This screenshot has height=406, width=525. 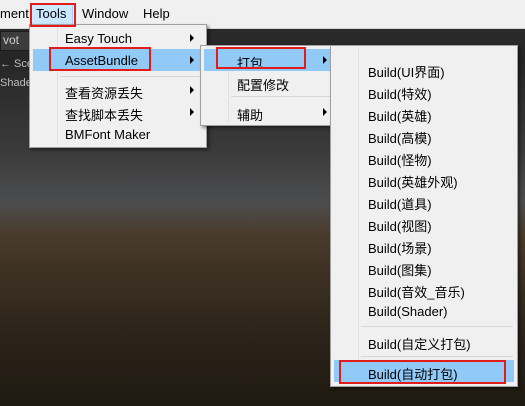 I want to click on menu-item-build-scenes: Build(场景), so click(x=424, y=245).